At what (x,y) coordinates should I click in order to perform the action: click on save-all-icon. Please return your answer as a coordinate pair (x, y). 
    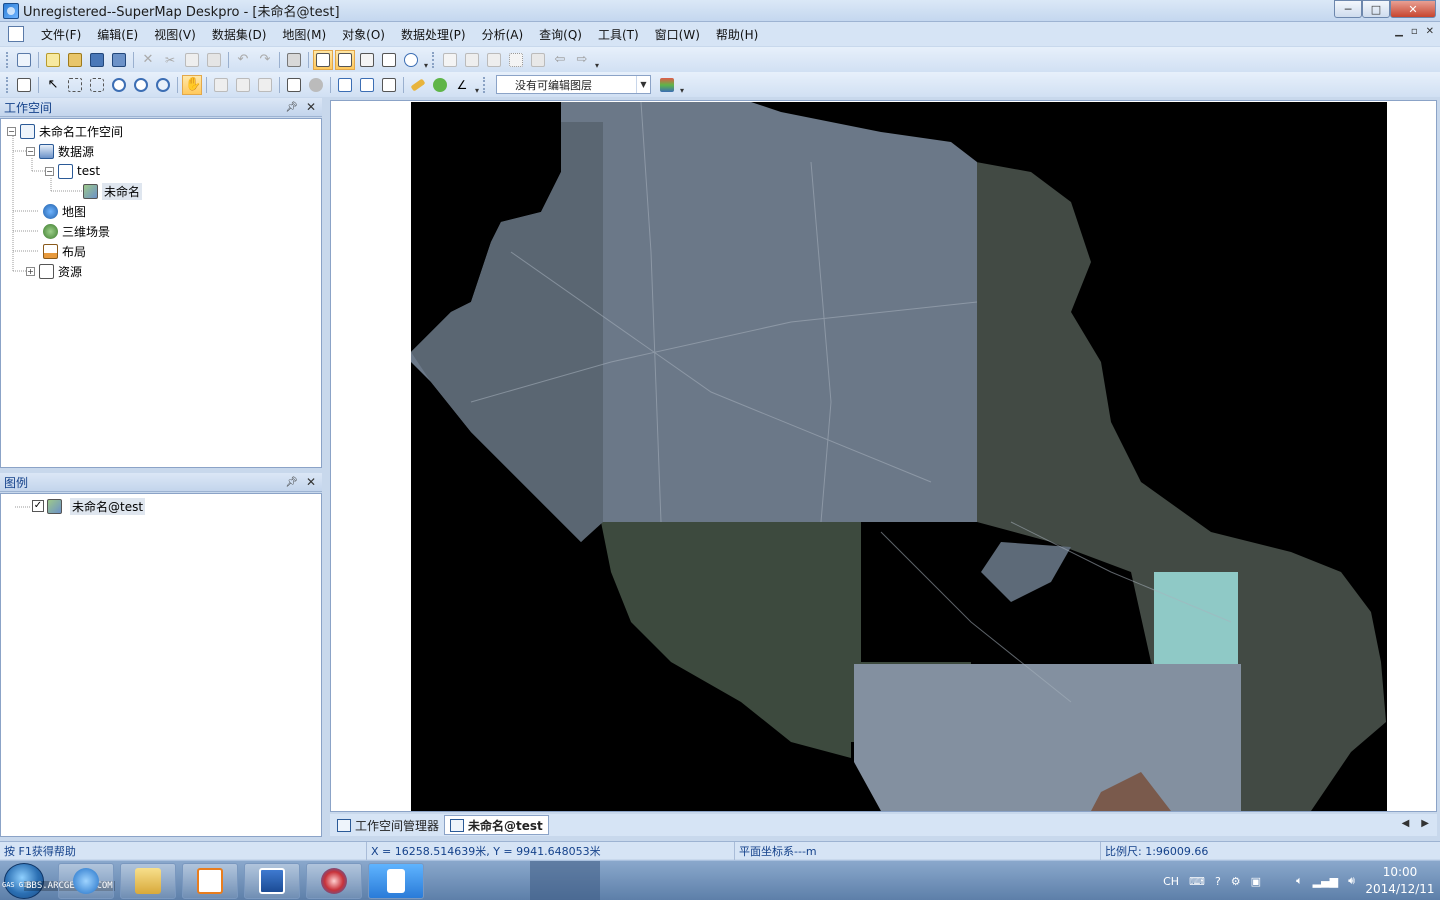
    Looking at the image, I should click on (119, 60).